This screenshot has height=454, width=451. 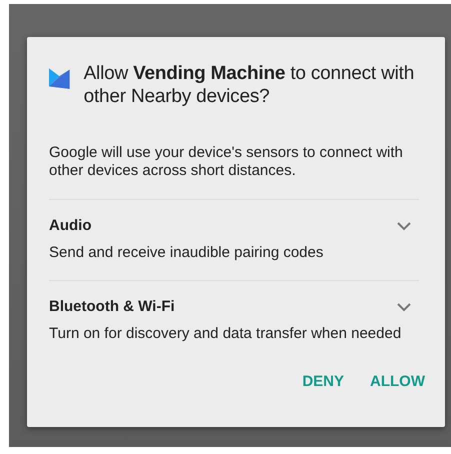 What do you see at coordinates (186, 253) in the screenshot?
I see `section-description: Send and receive inaudible pairing codes` at bounding box center [186, 253].